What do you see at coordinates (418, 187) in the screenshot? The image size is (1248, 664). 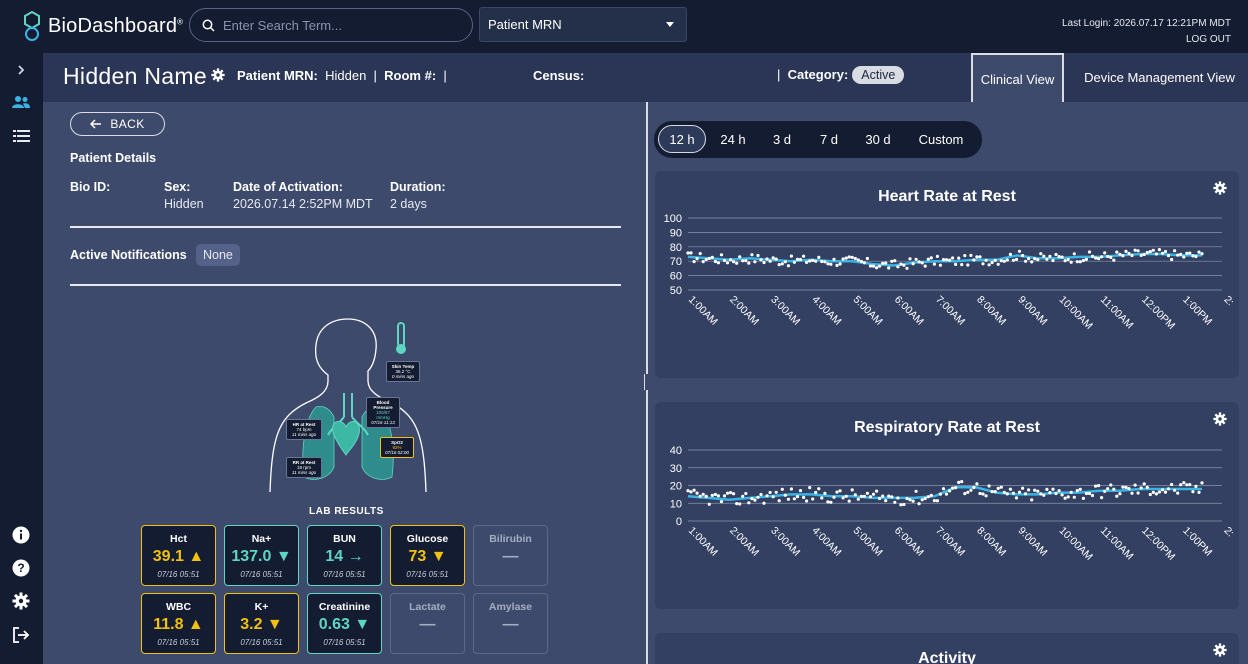 I see `duration-label: Duration:` at bounding box center [418, 187].